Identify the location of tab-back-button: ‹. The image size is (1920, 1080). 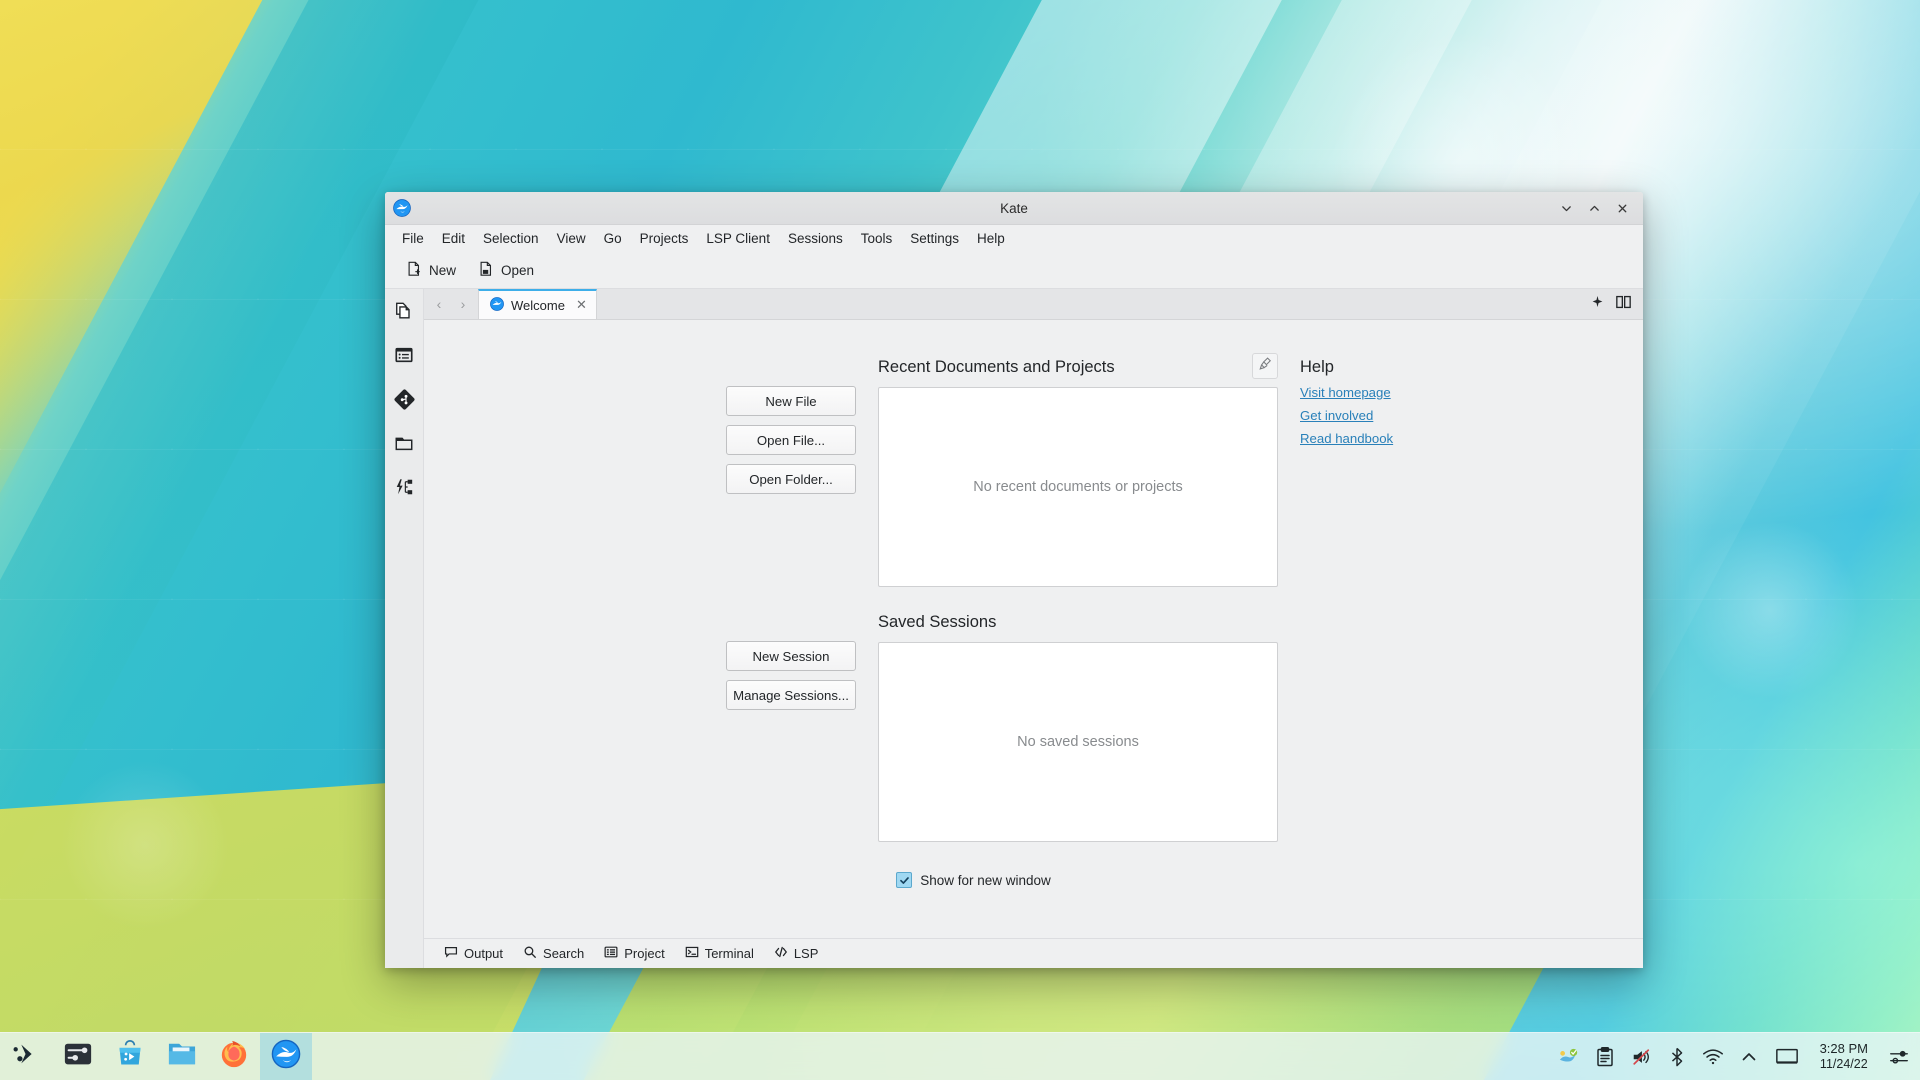
(439, 304).